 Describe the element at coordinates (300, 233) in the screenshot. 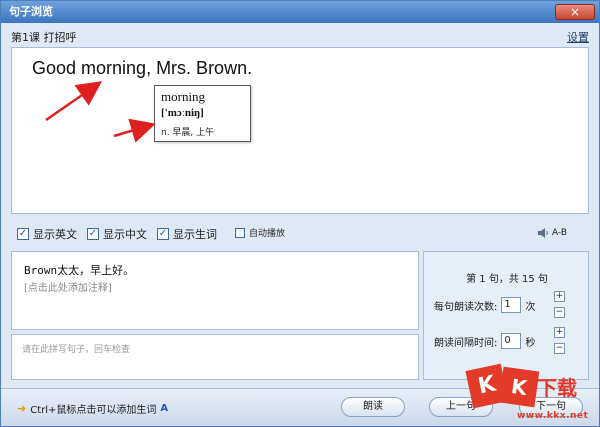

I see `display-options: ✓ 显示英文 ✓ 显示中文 ✓ 显示生词 自动播放 A-B` at that location.